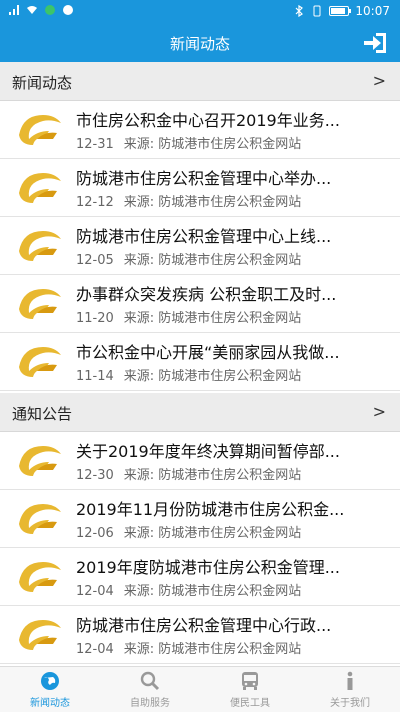  Describe the element at coordinates (250, 703) in the screenshot. I see `tab-label: 便民工具` at that location.